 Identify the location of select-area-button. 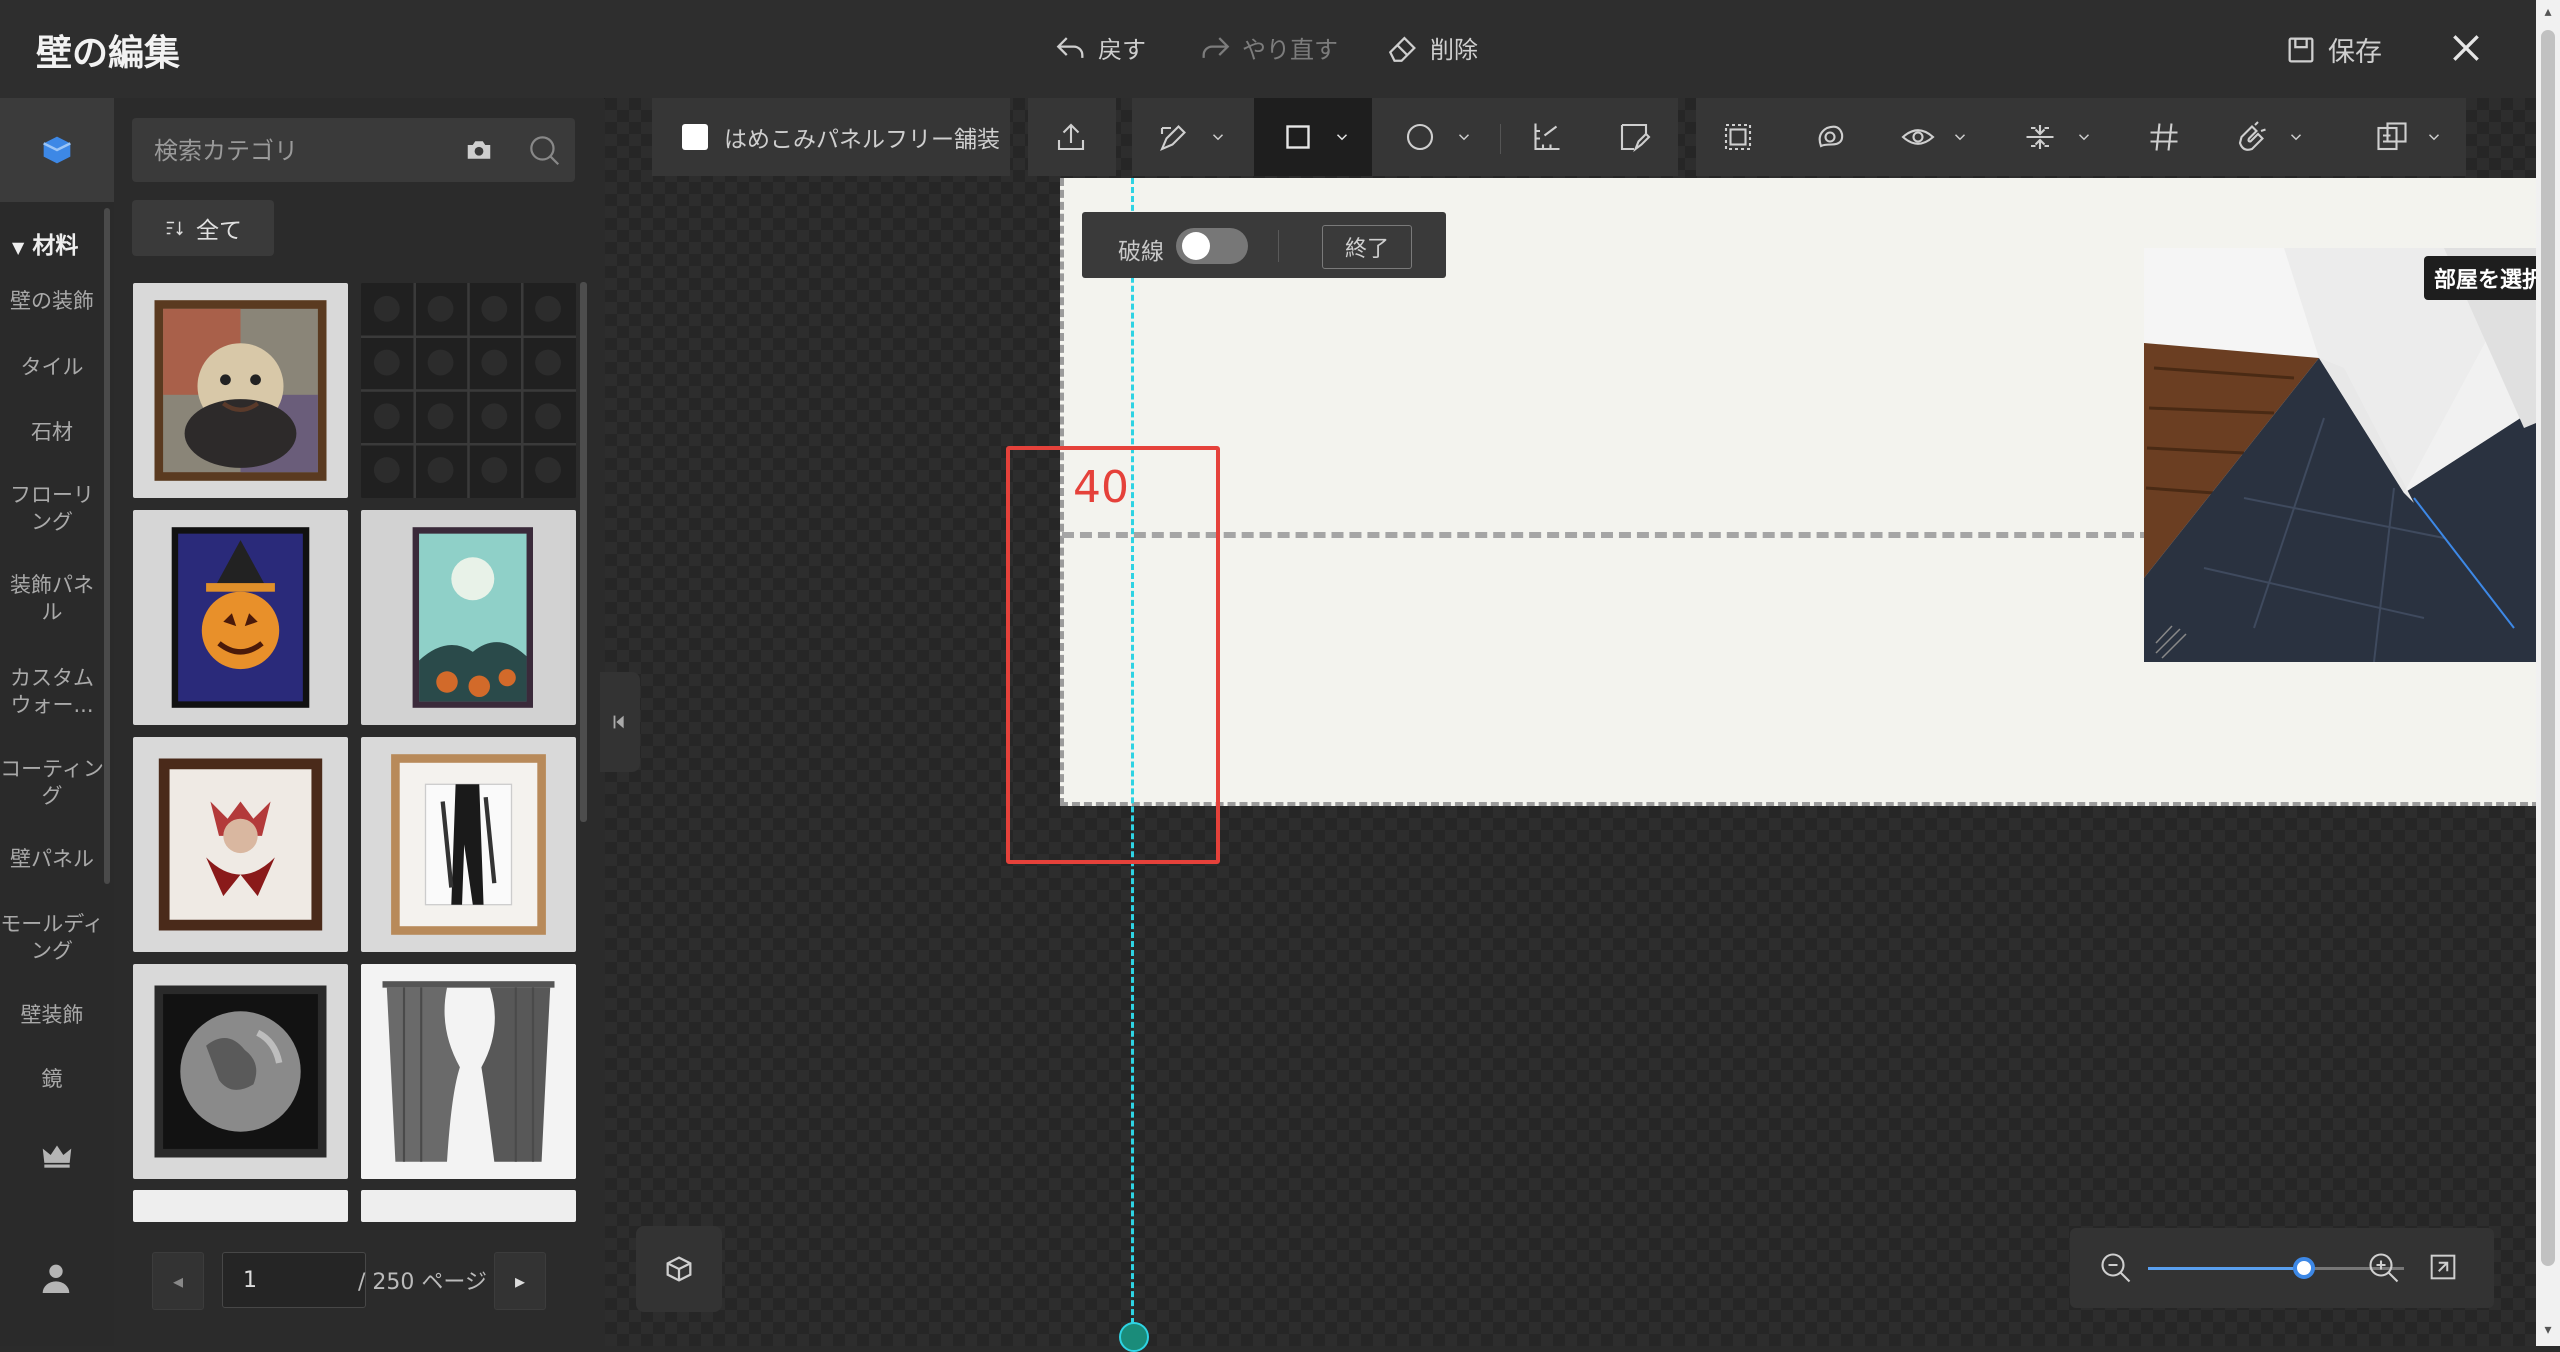
(1738, 137).